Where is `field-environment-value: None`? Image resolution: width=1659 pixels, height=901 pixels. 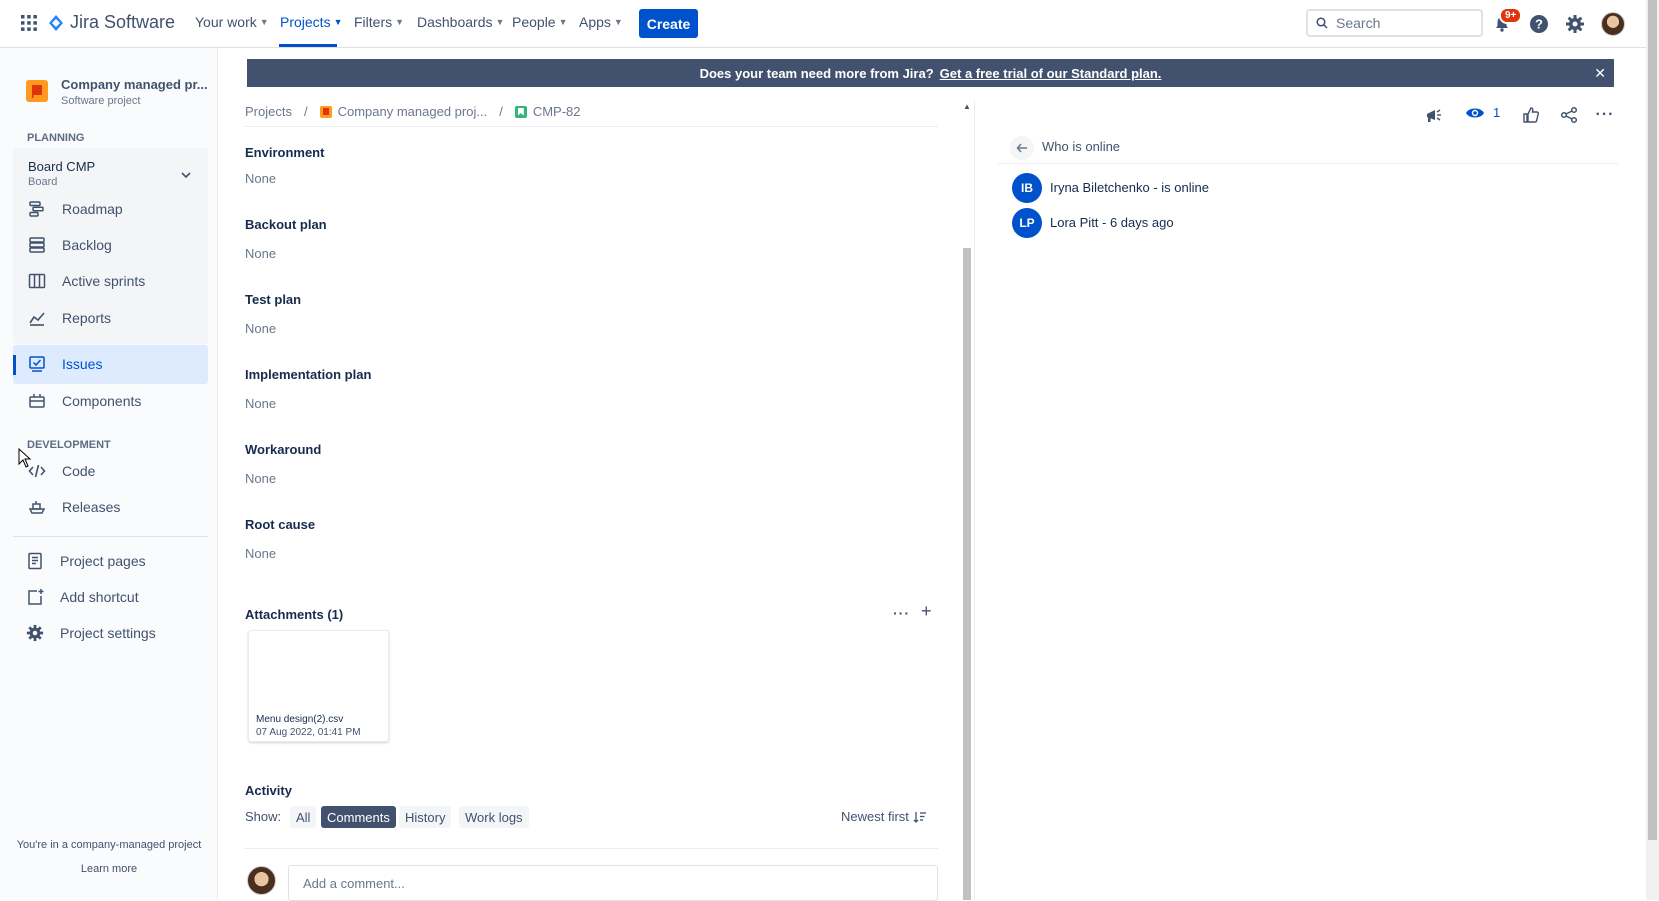 field-environment-value: None is located at coordinates (260, 178).